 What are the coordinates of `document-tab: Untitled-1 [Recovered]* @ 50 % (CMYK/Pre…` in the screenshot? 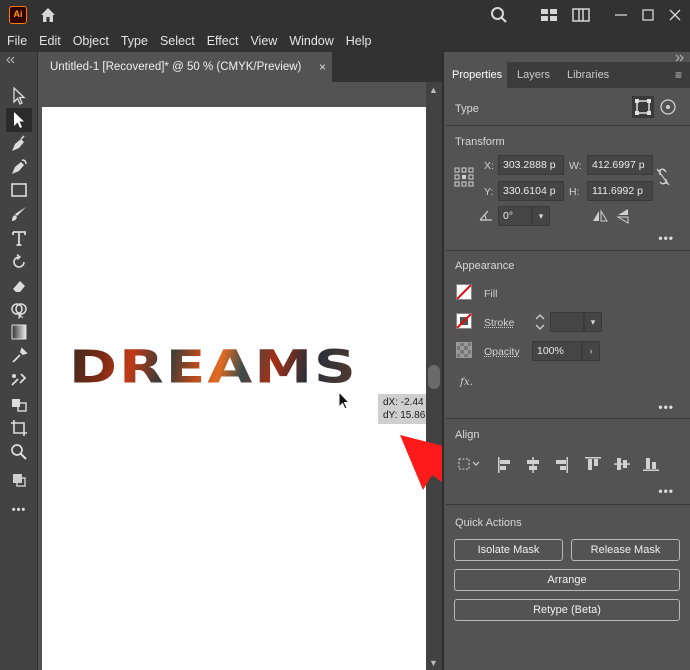 It's located at (185, 67).